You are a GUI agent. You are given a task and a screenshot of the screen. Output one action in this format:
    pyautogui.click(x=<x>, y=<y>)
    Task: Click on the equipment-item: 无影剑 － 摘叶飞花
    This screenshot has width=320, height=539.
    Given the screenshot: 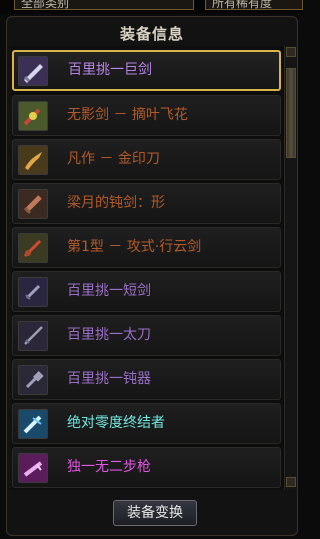 What is the action you would take?
    pyautogui.click(x=146, y=115)
    